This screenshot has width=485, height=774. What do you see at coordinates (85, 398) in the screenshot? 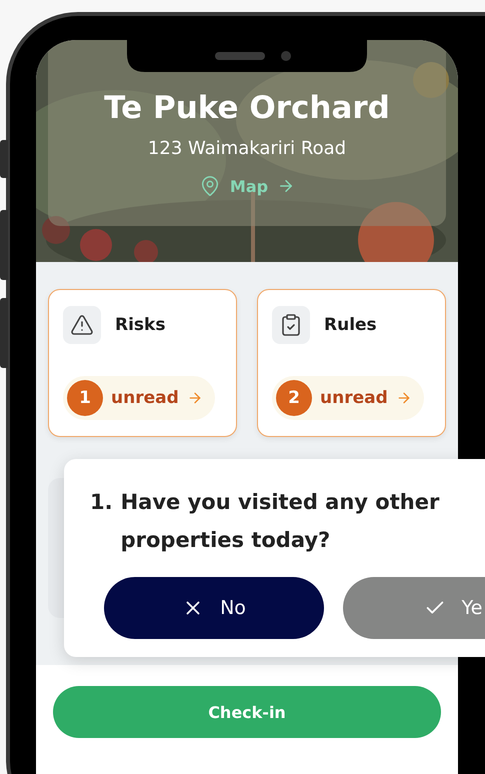
I see `count-badge: 1` at bounding box center [85, 398].